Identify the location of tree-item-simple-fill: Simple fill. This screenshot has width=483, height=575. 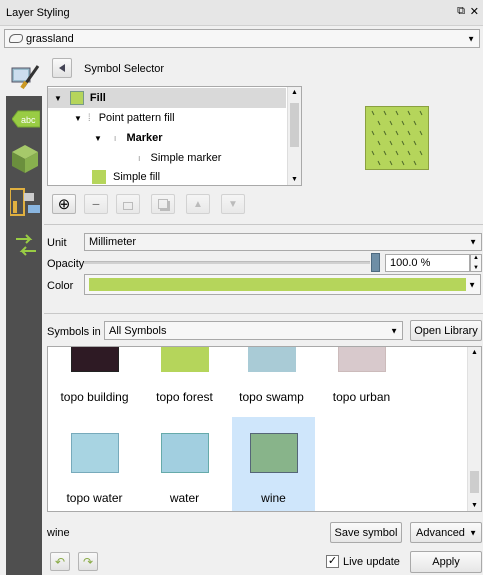
(104, 176).